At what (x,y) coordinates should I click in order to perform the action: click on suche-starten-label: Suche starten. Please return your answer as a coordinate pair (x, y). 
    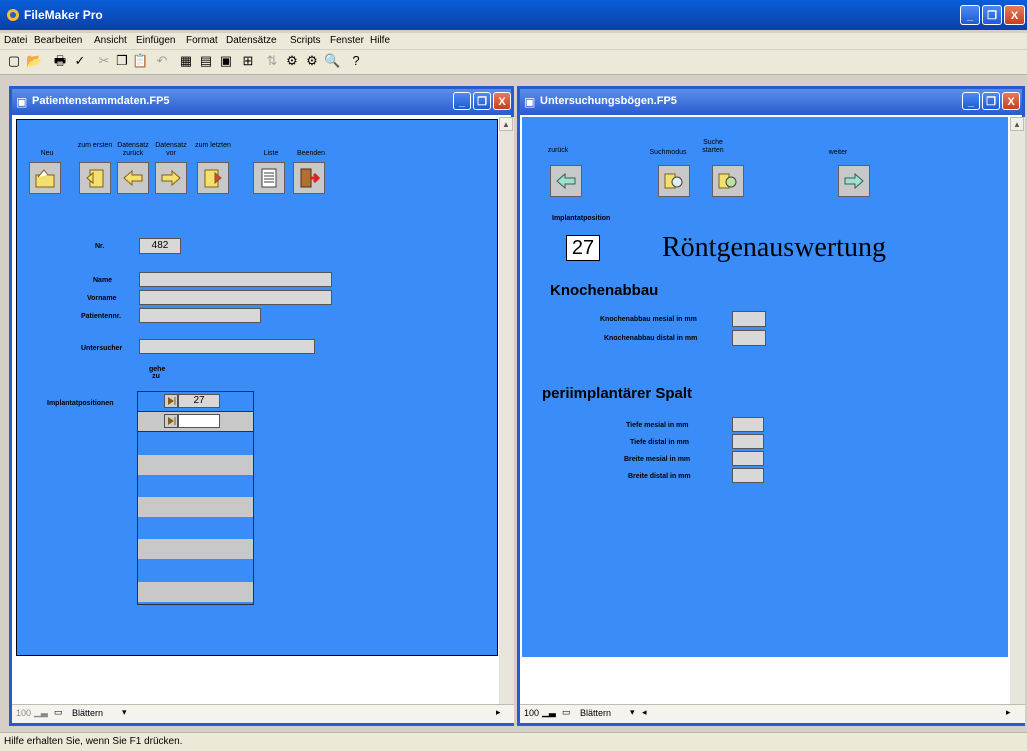
    Looking at the image, I should click on (713, 146).